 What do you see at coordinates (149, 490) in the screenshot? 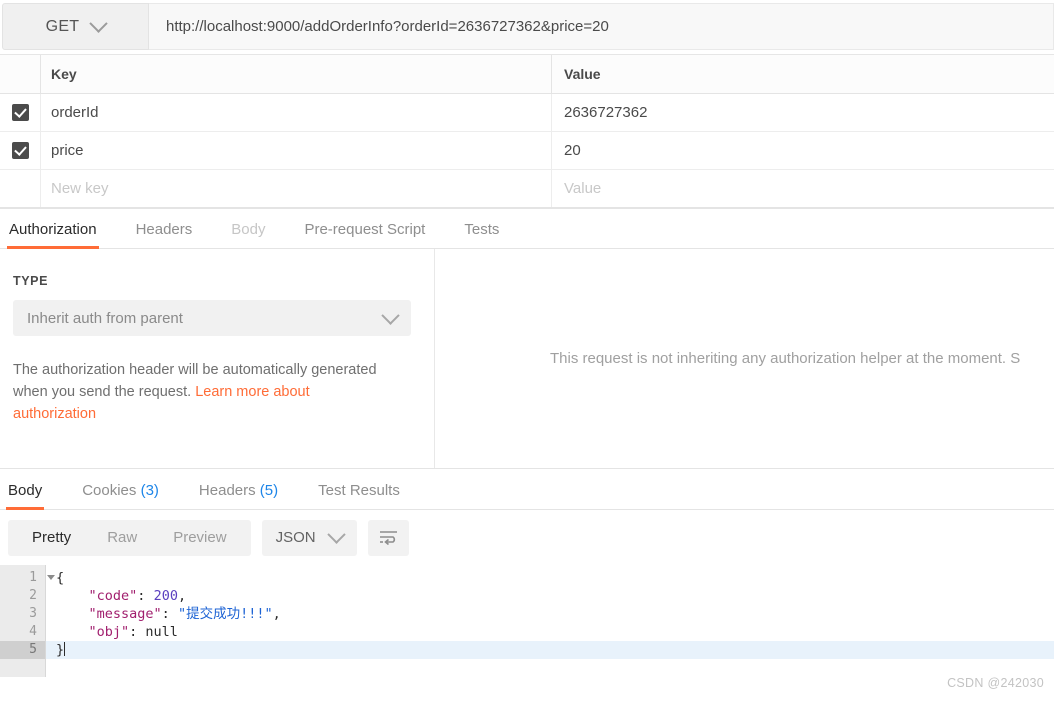
I see `cookies-count: (3)` at bounding box center [149, 490].